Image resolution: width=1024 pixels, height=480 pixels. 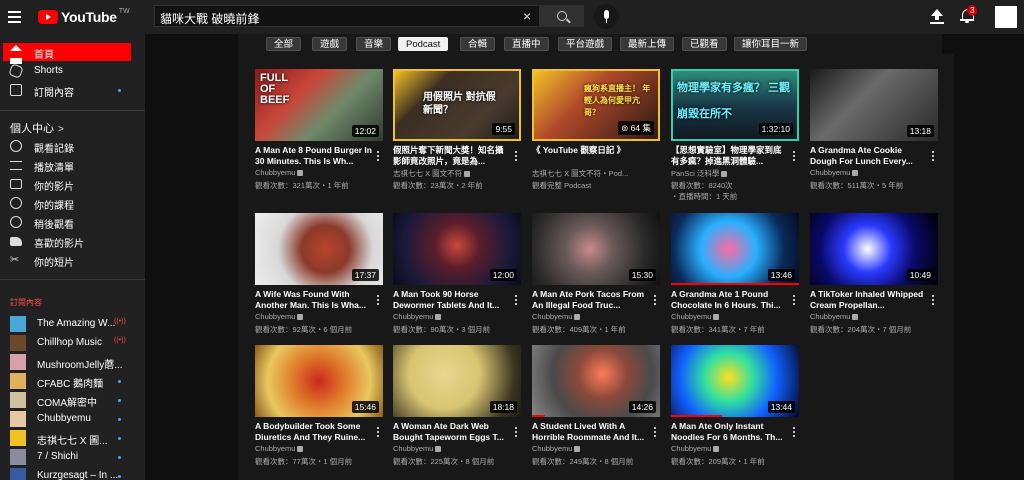 What do you see at coordinates (84, 16) in the screenshot?
I see `youtube-logo: YouTube TW` at bounding box center [84, 16].